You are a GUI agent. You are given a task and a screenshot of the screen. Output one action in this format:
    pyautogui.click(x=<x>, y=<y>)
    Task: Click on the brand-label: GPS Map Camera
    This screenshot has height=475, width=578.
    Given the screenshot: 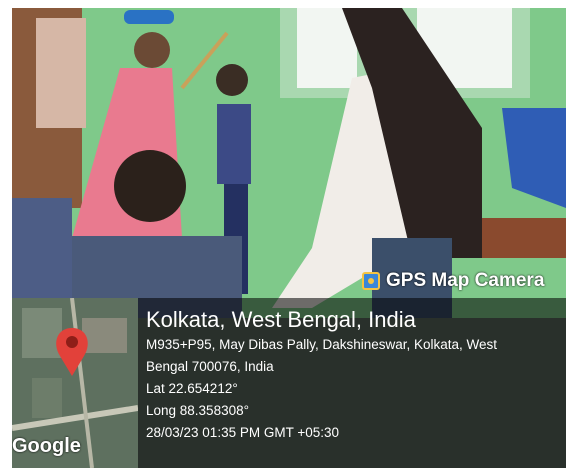 What is the action you would take?
    pyautogui.click(x=465, y=280)
    